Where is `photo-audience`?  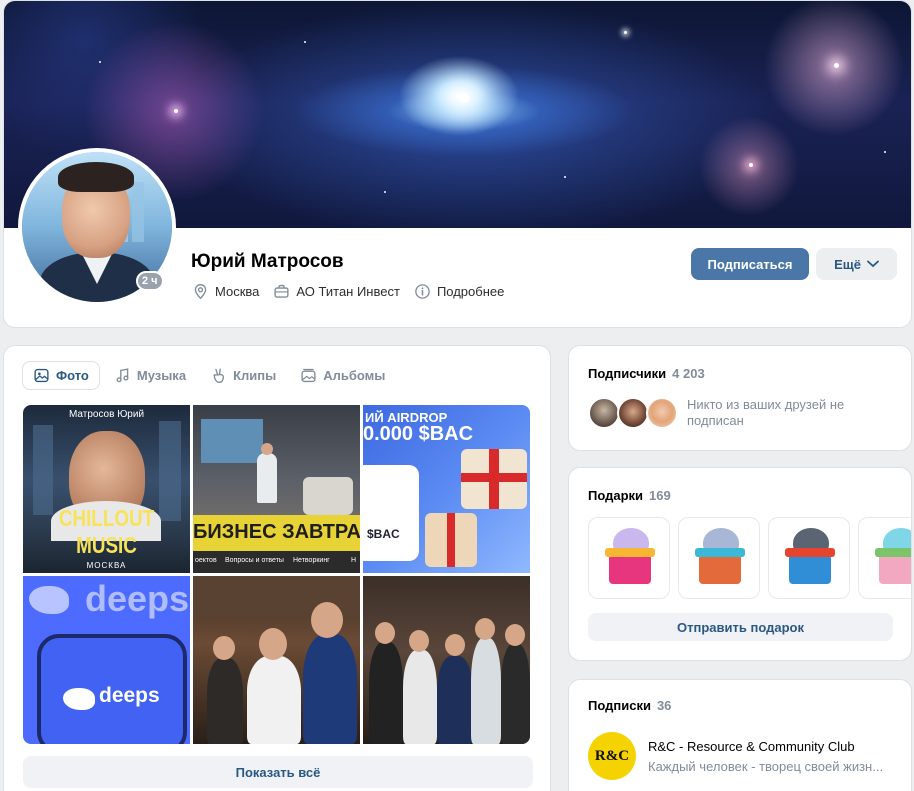
photo-audience is located at coordinates (328, 496).